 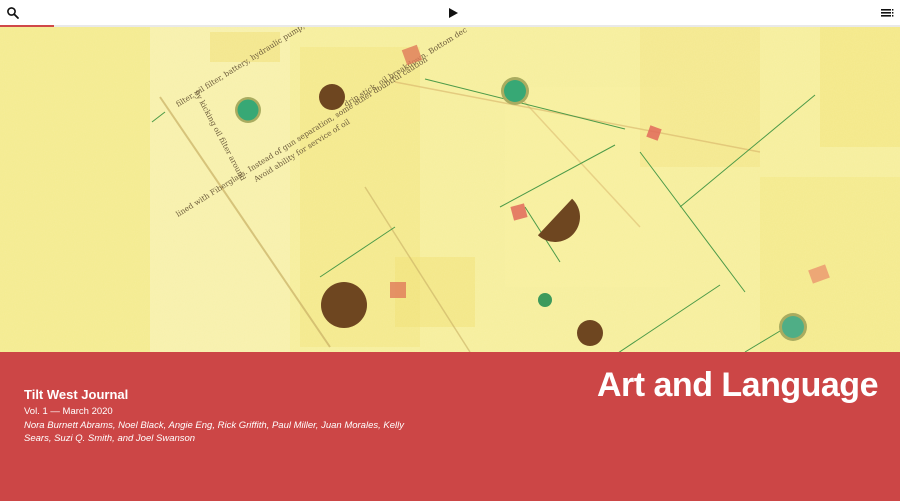 What do you see at coordinates (453, 13) in the screenshot?
I see `play-icon` at bounding box center [453, 13].